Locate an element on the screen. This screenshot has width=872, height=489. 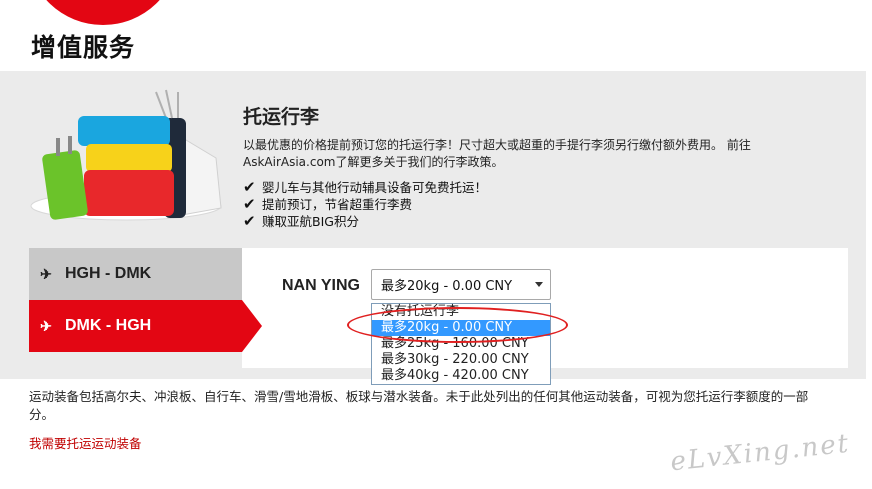
feature-item: ✔ 婴儿车与其他行动辅具设备可免费托运！ is located at coordinates (365, 187).